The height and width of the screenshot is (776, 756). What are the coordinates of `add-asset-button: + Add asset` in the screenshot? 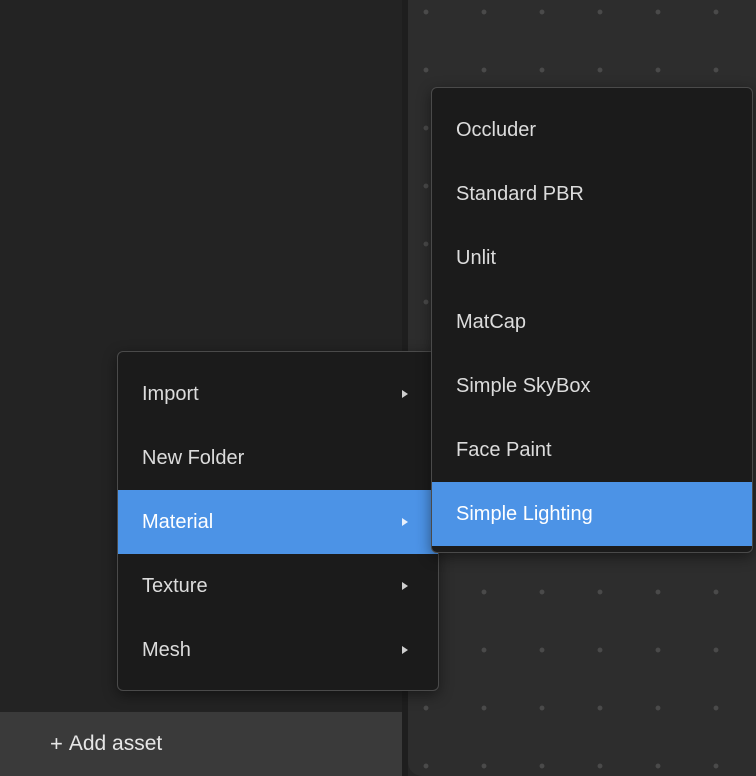 It's located at (201, 744).